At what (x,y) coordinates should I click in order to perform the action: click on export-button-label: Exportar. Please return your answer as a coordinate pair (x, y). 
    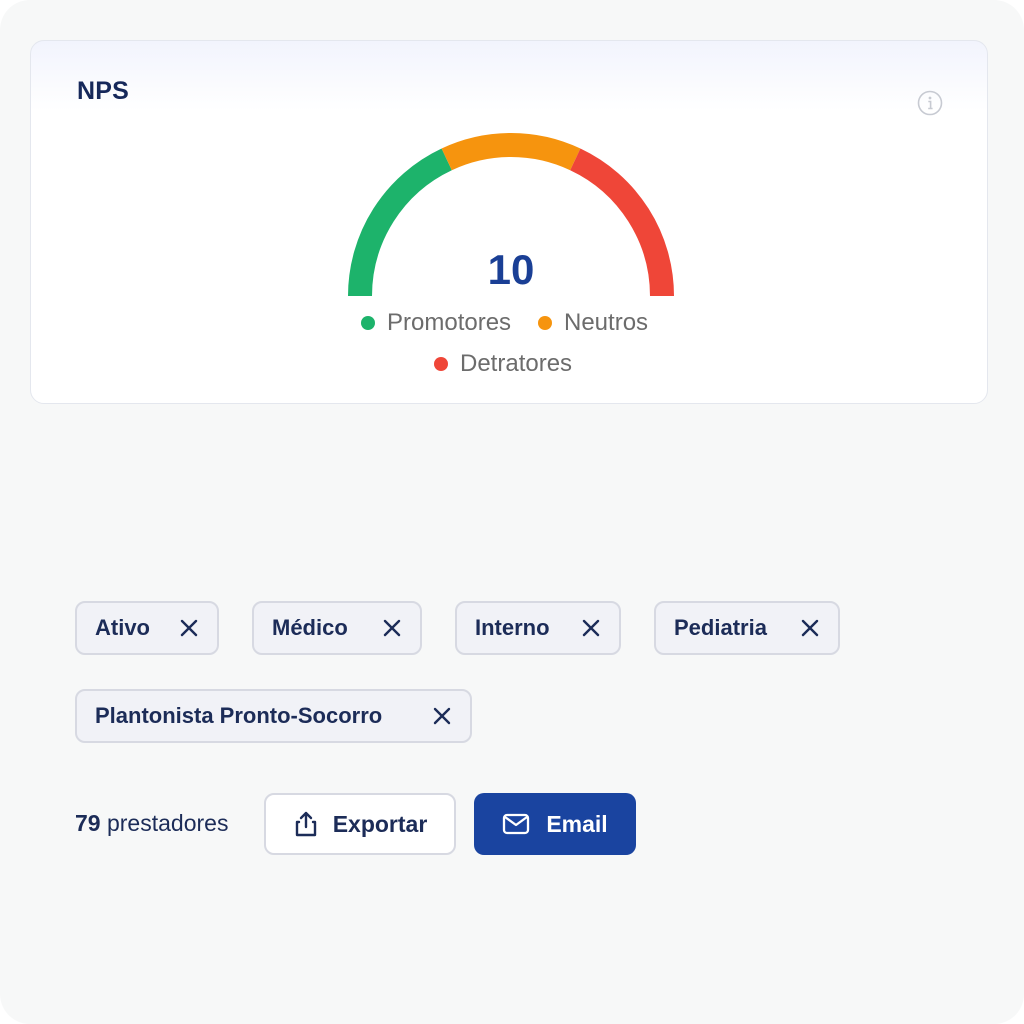
    Looking at the image, I should click on (380, 823).